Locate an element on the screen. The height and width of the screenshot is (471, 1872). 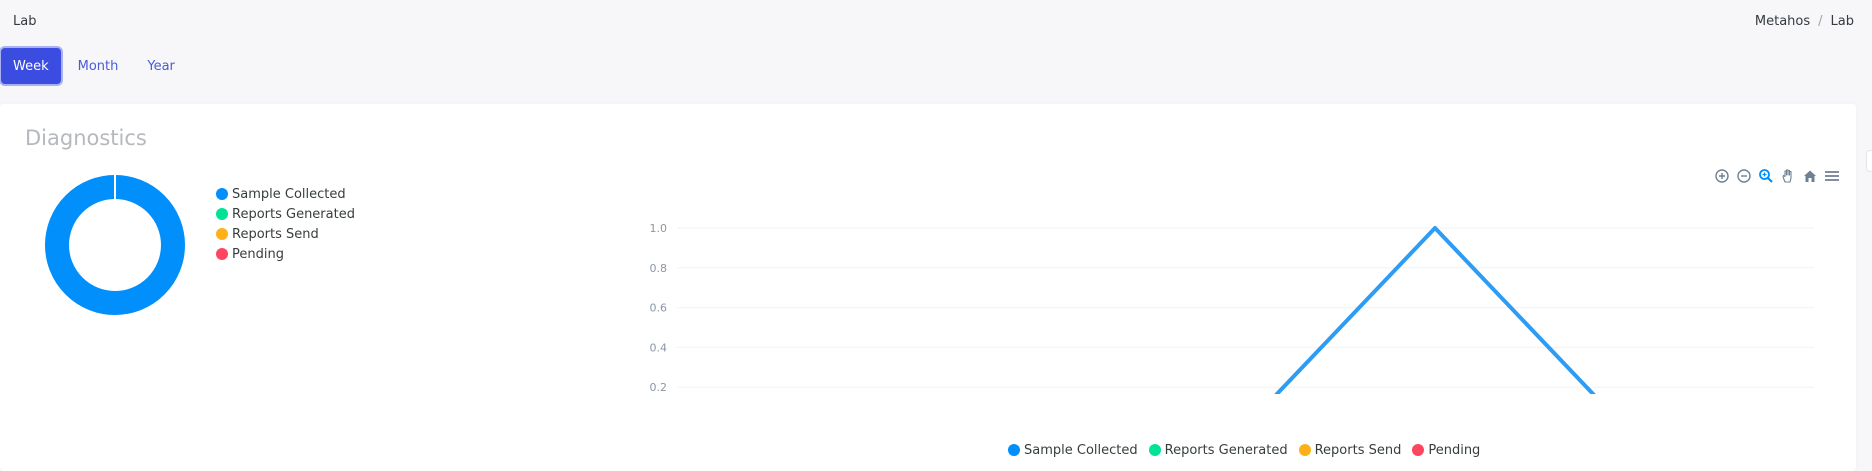
donut-chart is located at coordinates (115, 245).